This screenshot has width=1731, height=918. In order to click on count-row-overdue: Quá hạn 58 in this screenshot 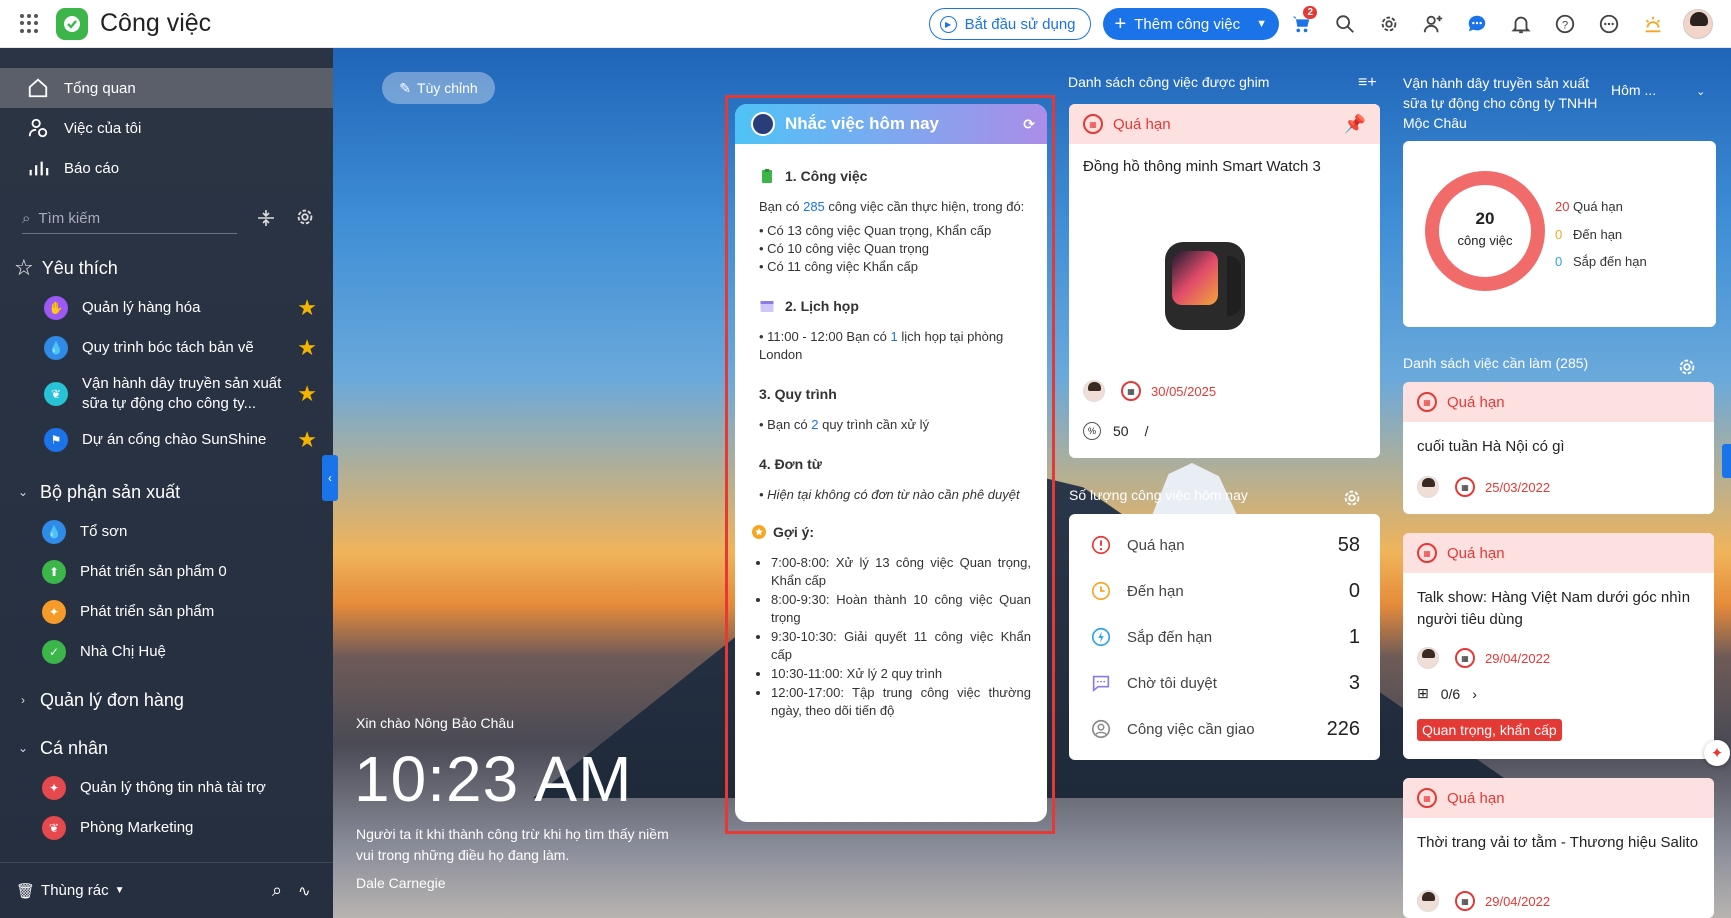, I will do `click(1224, 545)`.